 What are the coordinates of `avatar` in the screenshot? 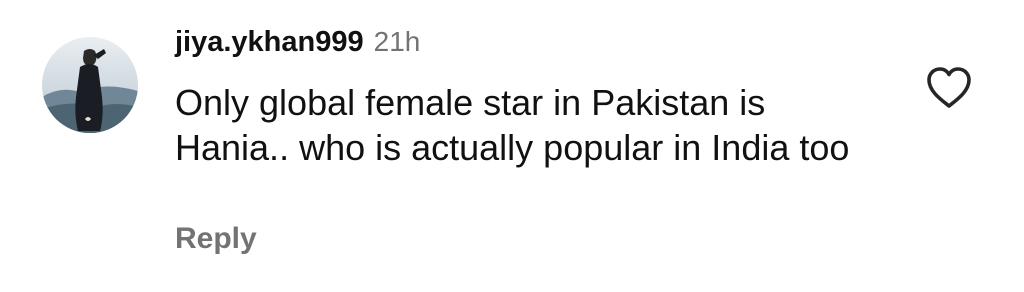 It's located at (90, 85).